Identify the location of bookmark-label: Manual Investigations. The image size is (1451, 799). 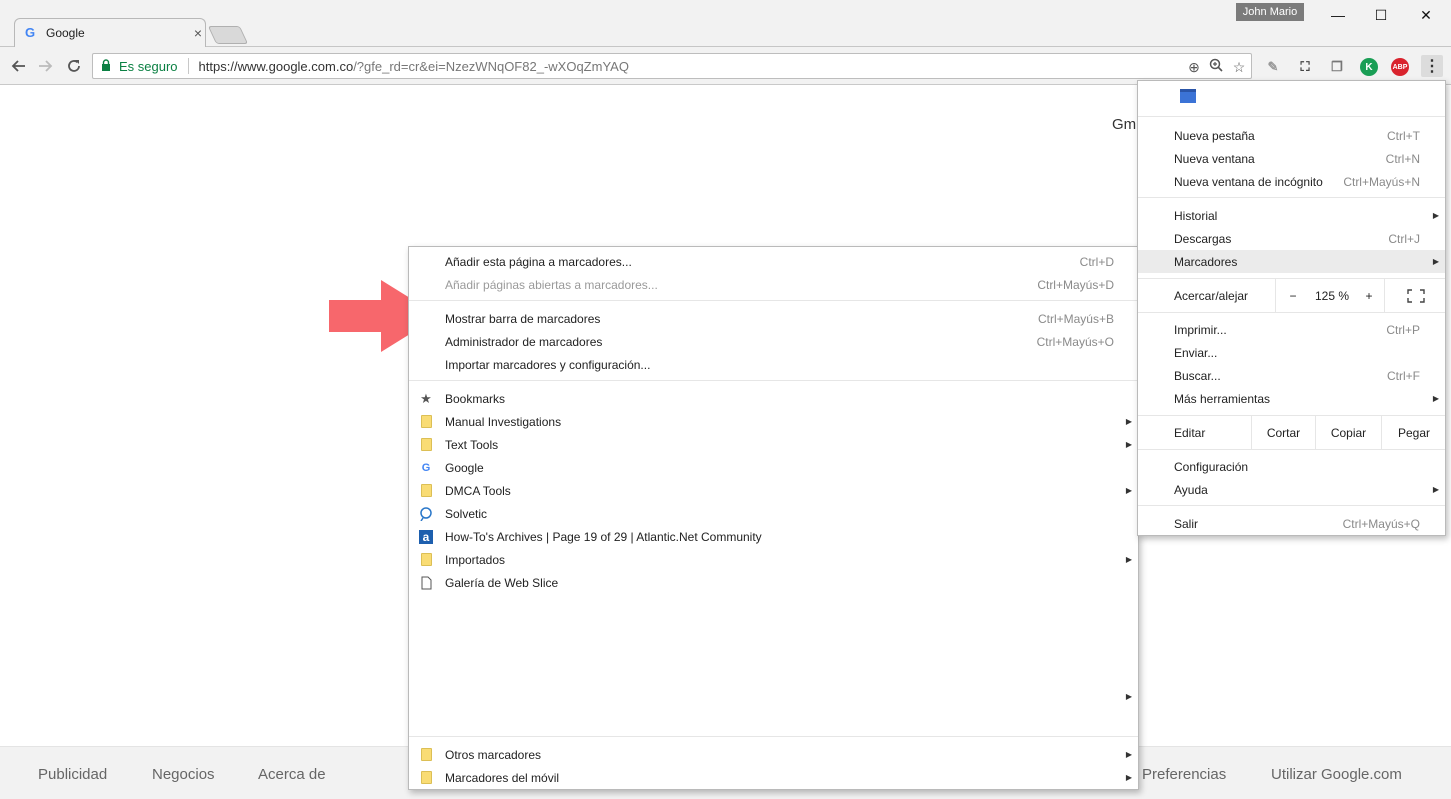
(503, 421).